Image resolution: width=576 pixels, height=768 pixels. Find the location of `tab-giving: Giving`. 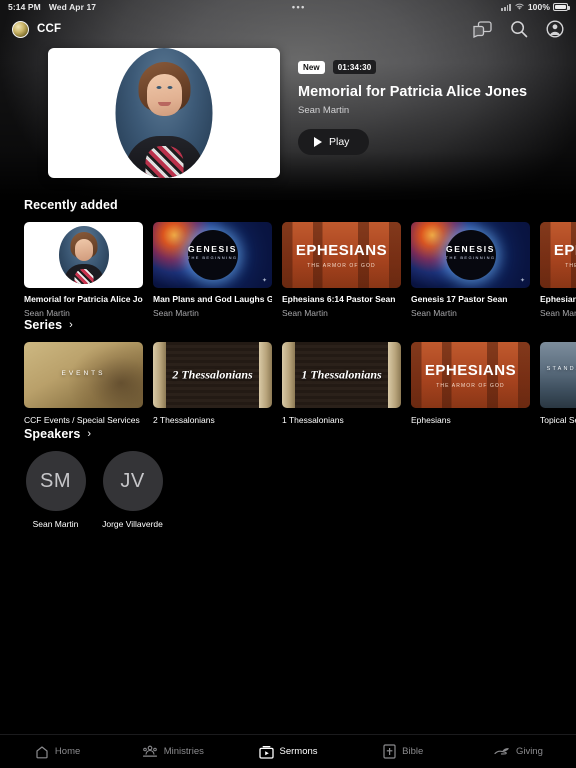

tab-giving: Giving is located at coordinates (518, 751).